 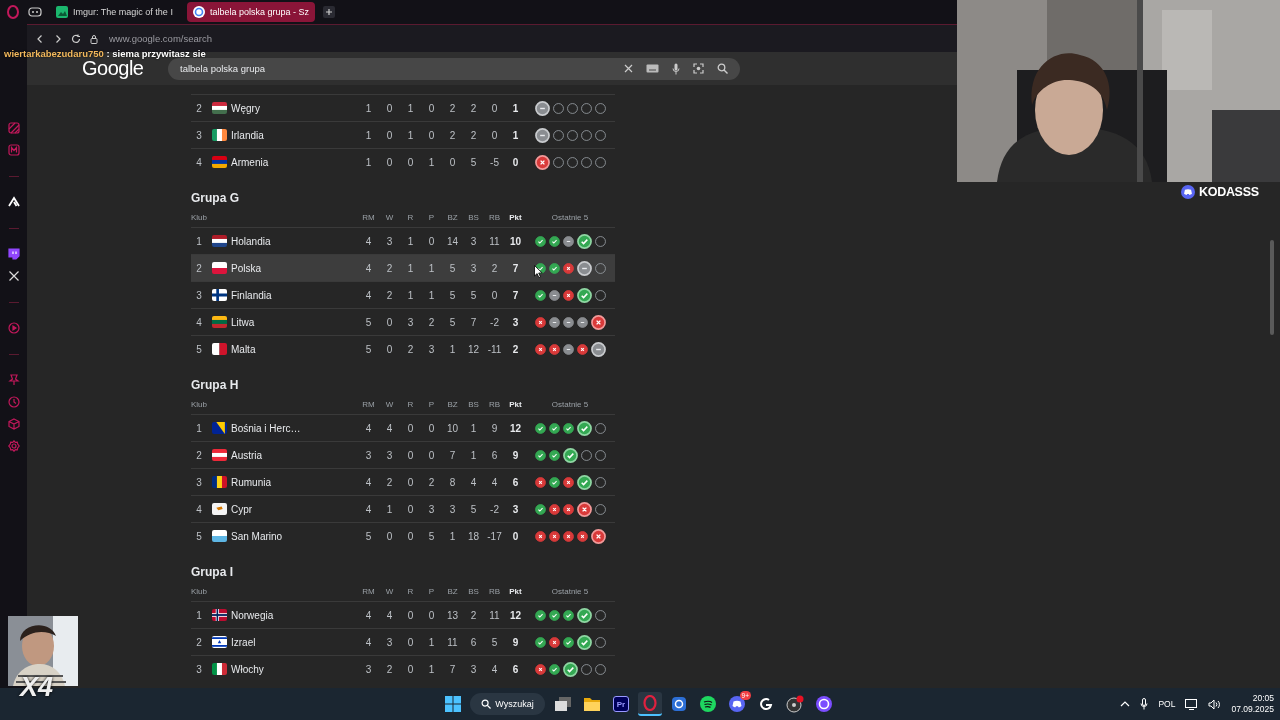 What do you see at coordinates (403, 134) in the screenshot?
I see `table-row: 3 Irlandia 1 0 1 0 2 2 0 1` at bounding box center [403, 134].